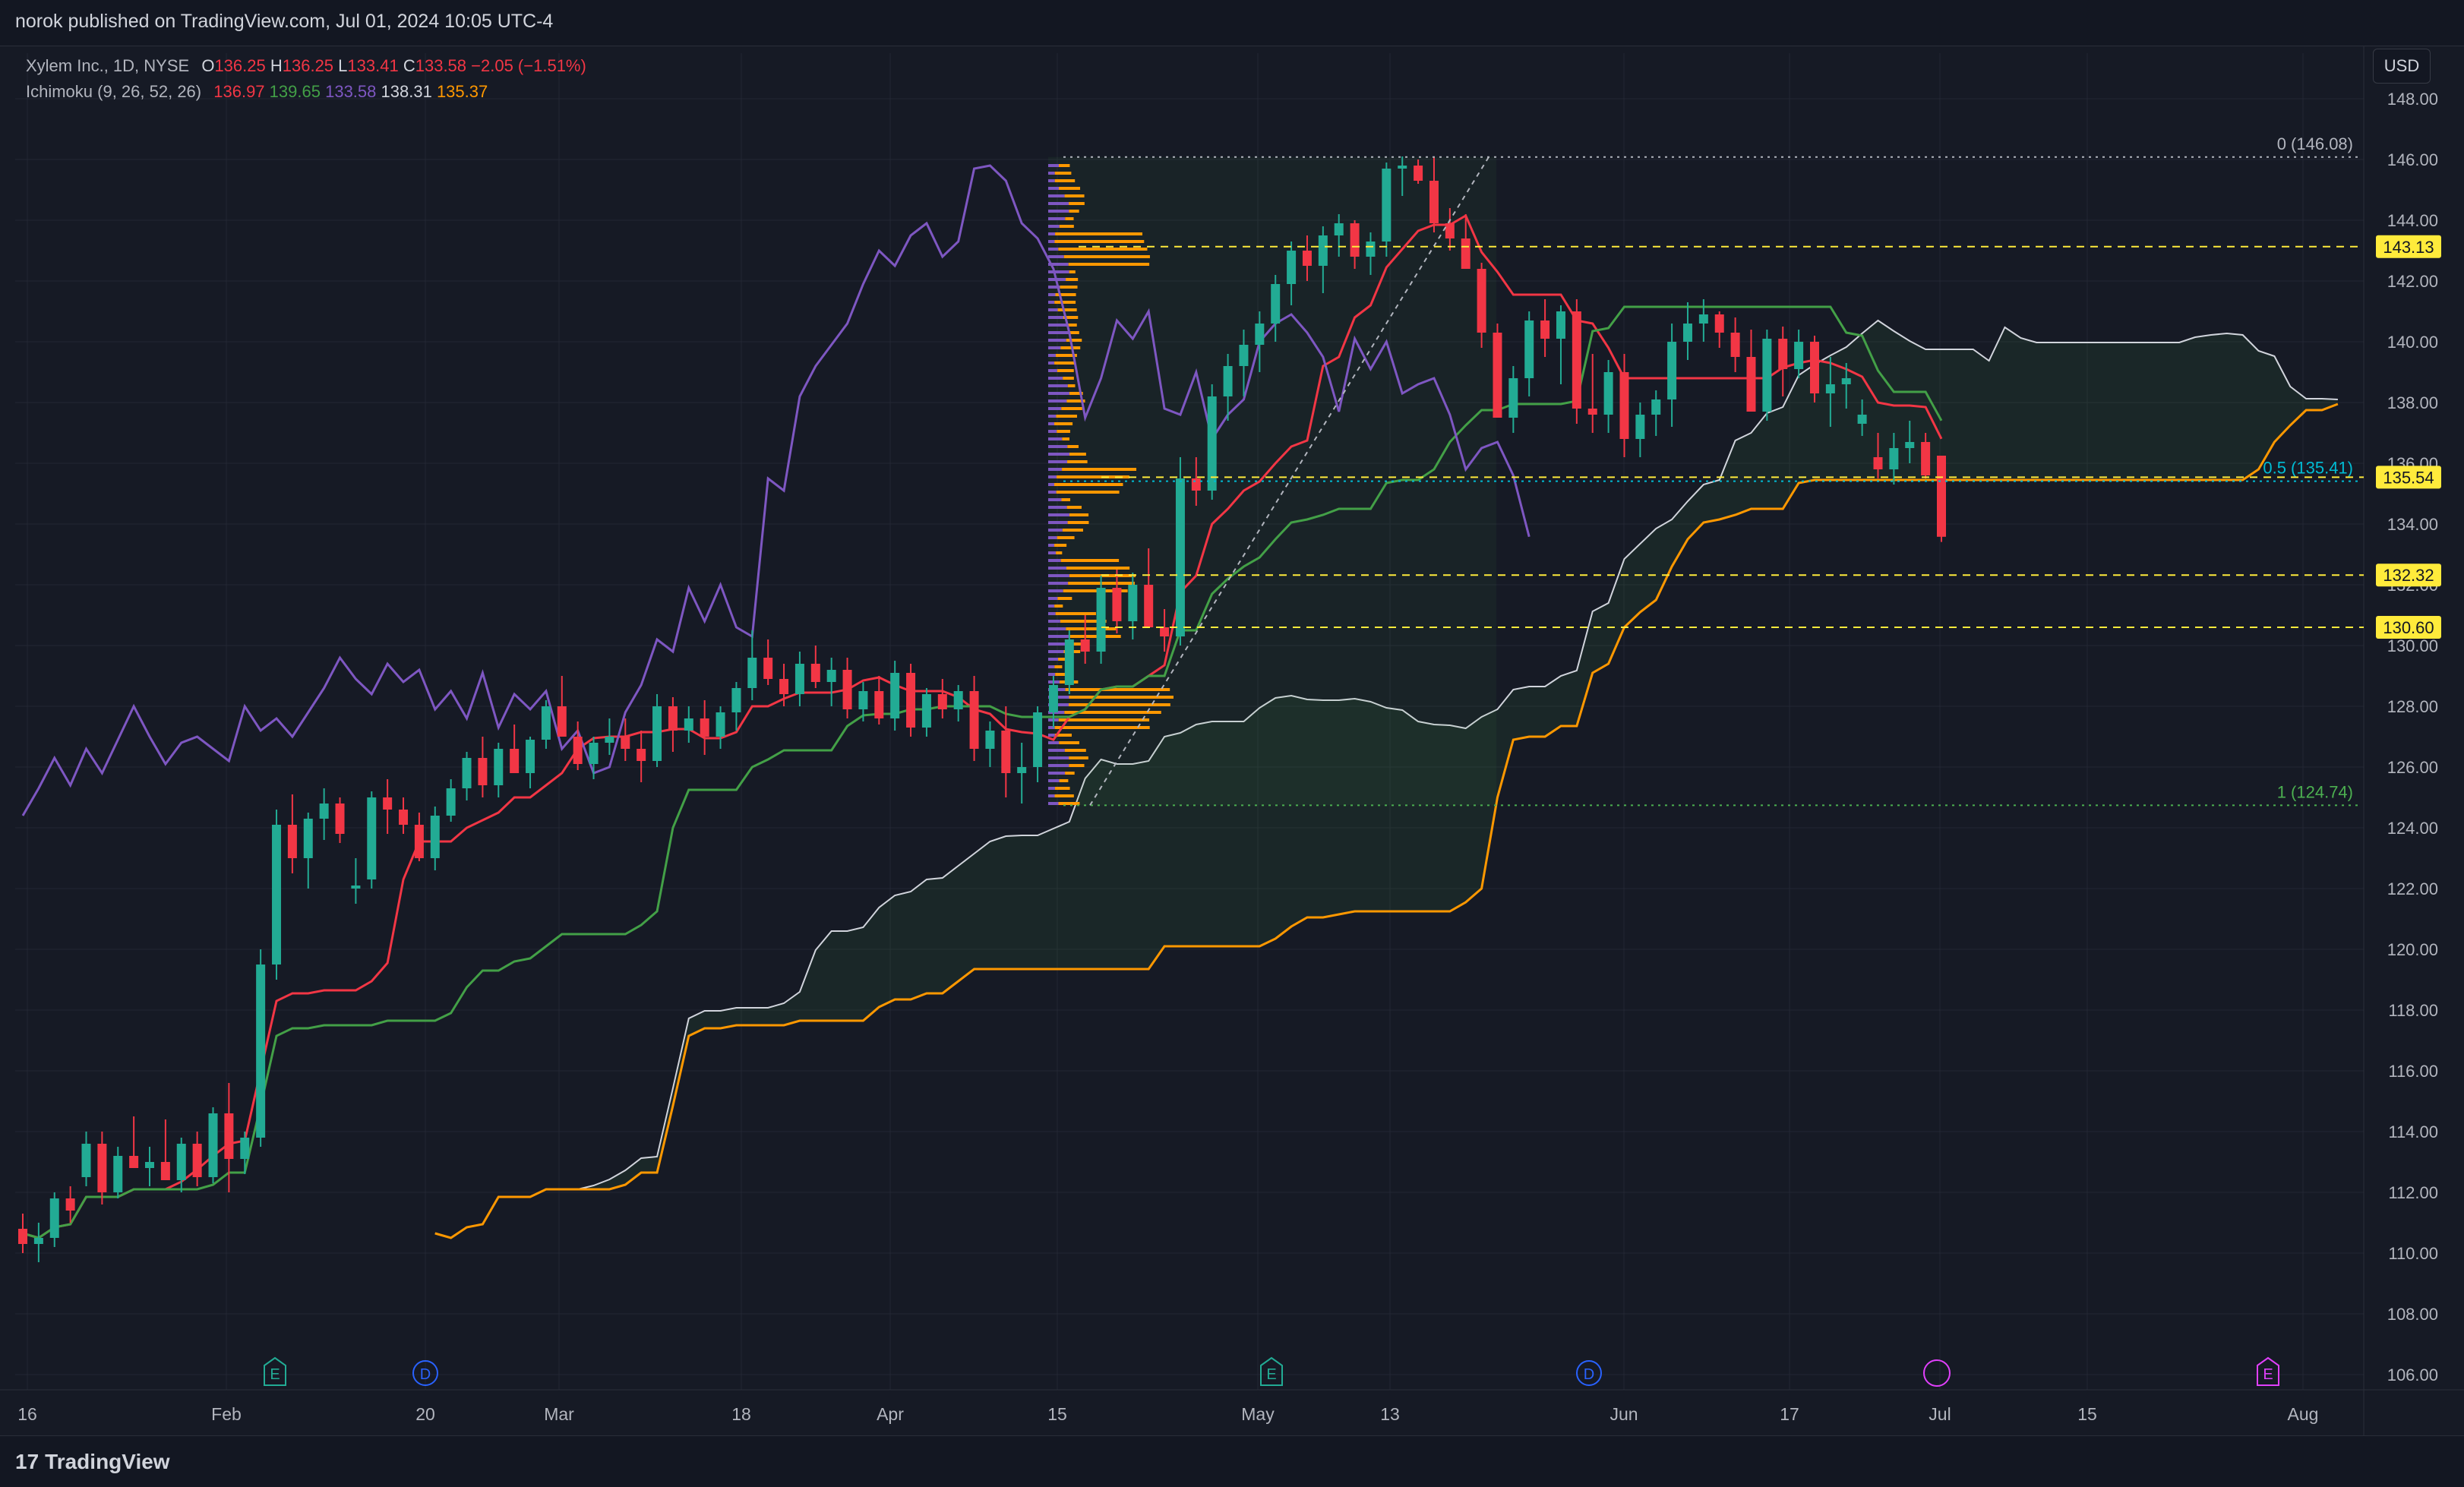 This screenshot has width=2464, height=1487. I want to click on y-tick-label: 120.00, so click(2412, 949).